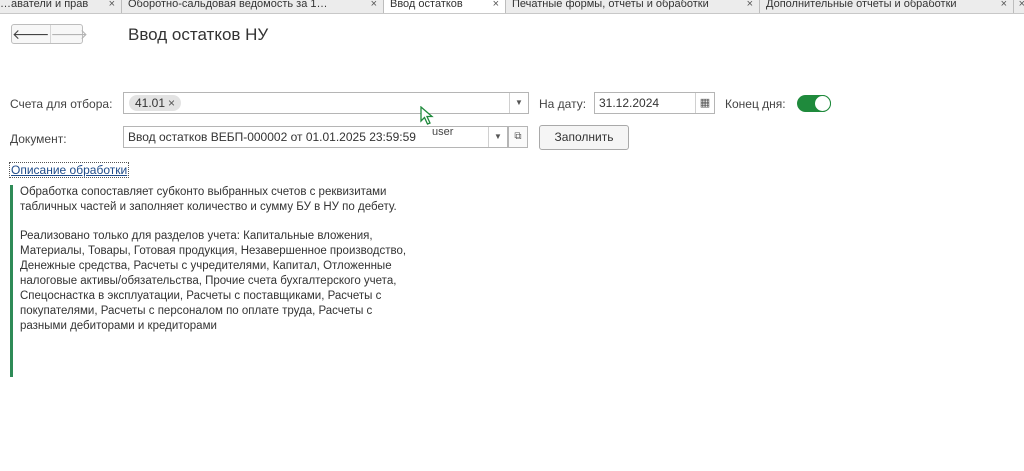  Describe the element at coordinates (443, 132) in the screenshot. I see `user-label: user` at that location.